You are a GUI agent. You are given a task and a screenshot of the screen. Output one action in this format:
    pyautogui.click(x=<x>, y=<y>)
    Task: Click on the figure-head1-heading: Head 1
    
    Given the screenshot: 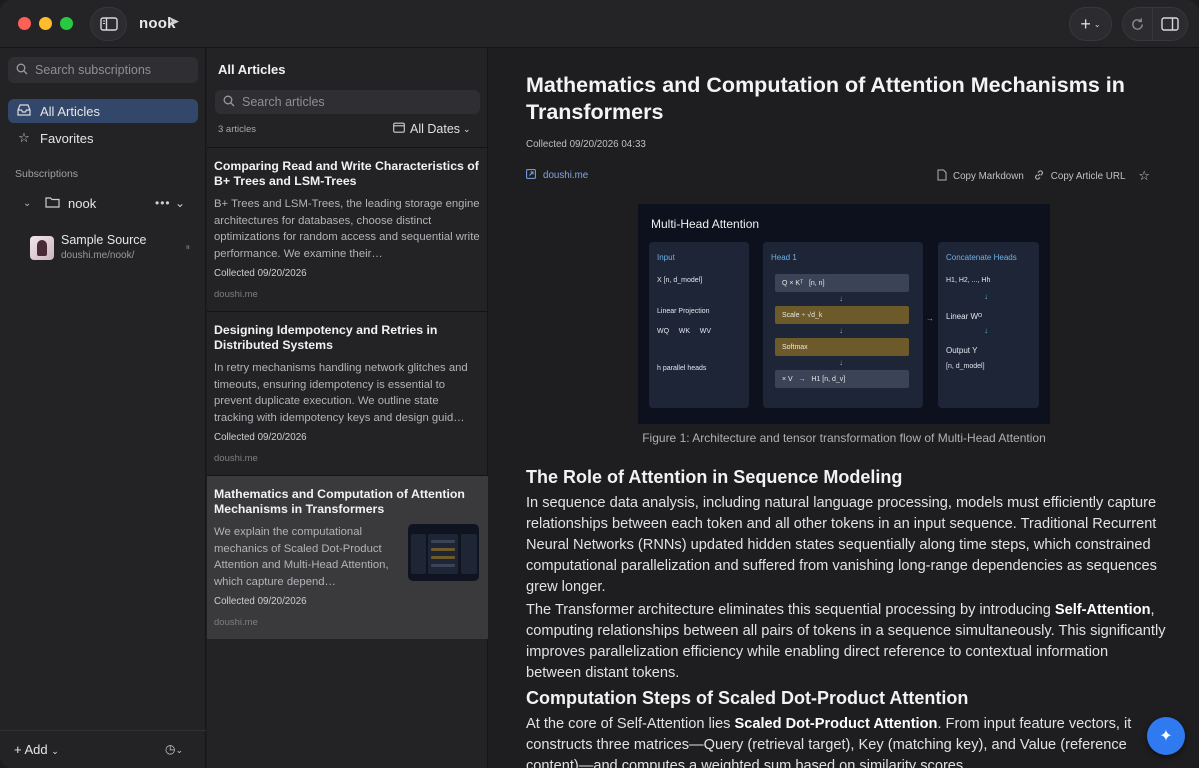 What is the action you would take?
    pyautogui.click(x=784, y=257)
    